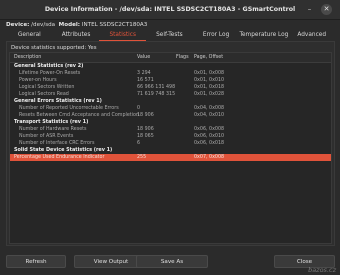  Describe the element at coordinates (209, 87) in the screenshot. I see `cell-offset: 0x01, 0x018` at that location.